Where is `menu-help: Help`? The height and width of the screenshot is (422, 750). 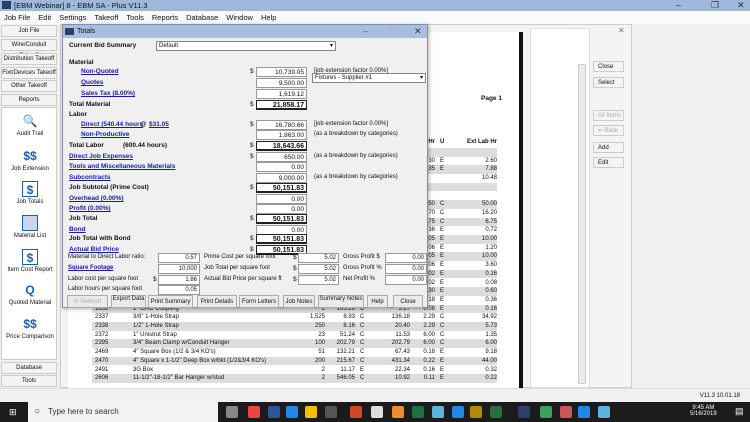
menu-help: Help is located at coordinates (268, 17).